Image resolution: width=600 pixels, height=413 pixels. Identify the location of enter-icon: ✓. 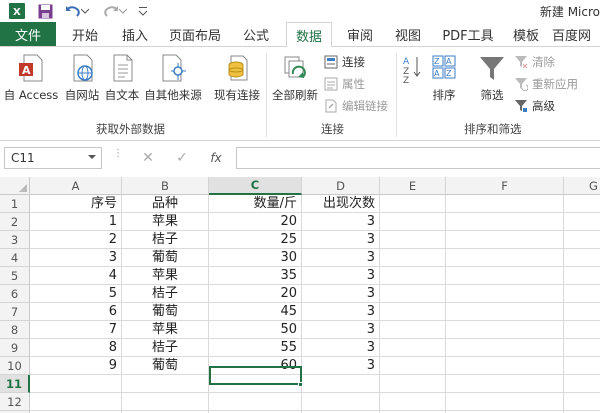
(182, 158).